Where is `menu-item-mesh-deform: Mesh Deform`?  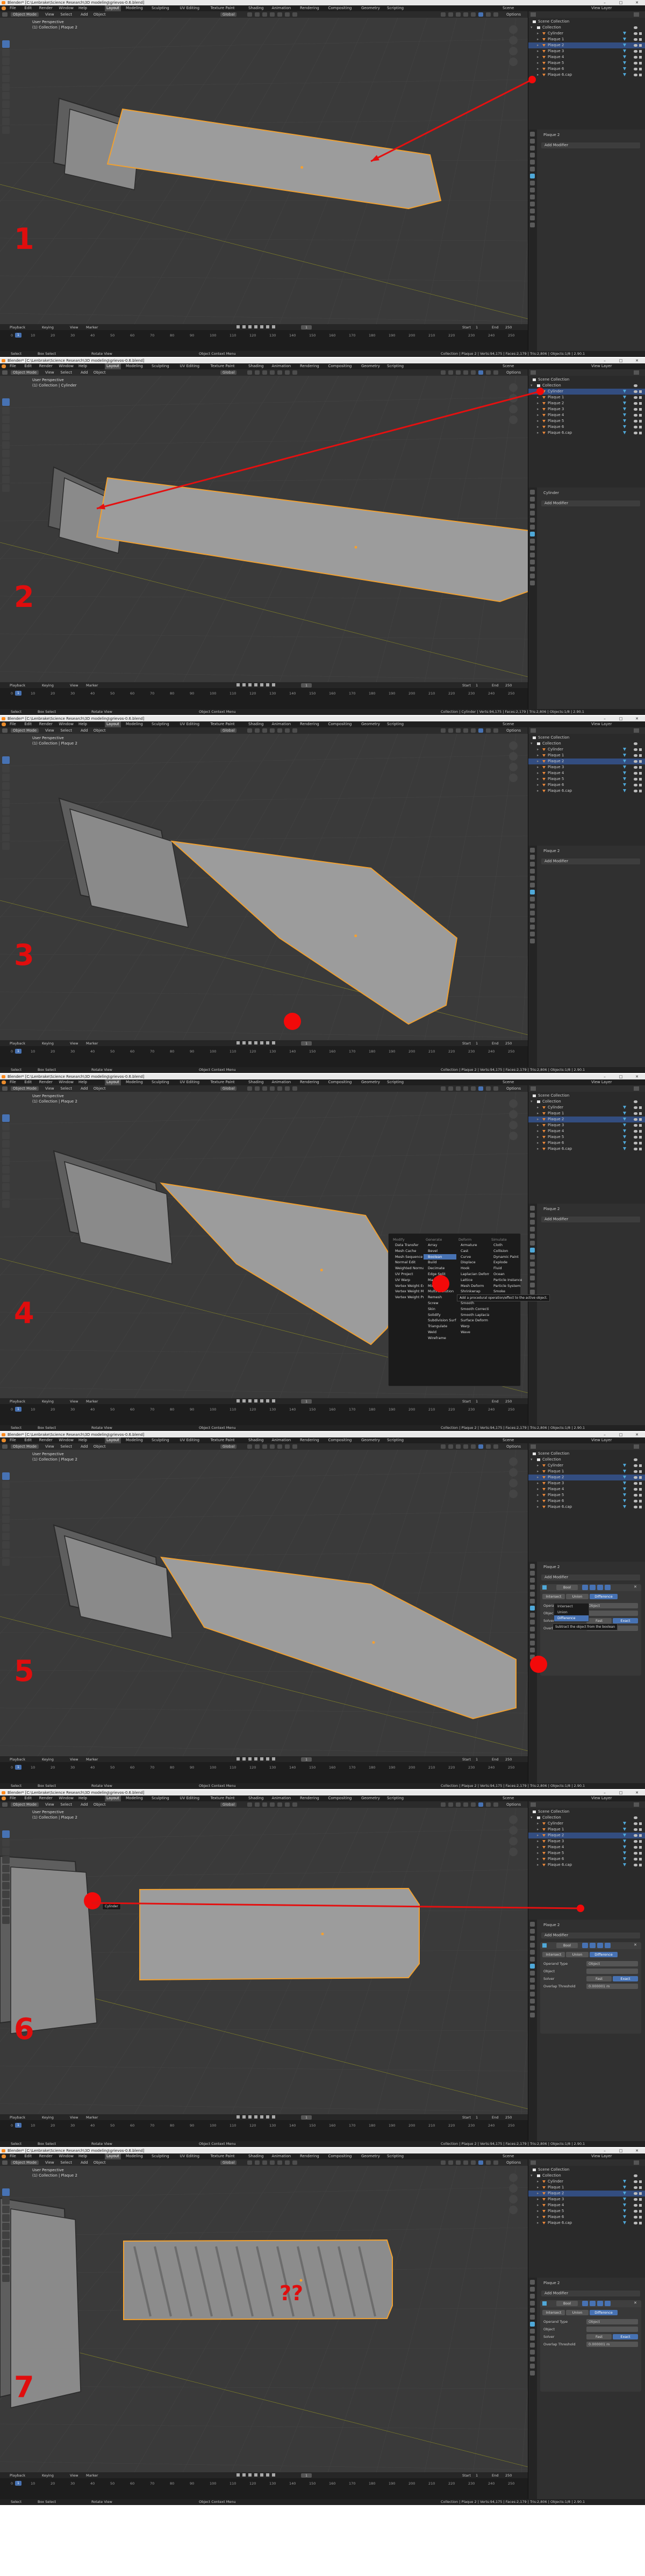 menu-item-mesh-deform: Mesh Deform is located at coordinates (472, 1286).